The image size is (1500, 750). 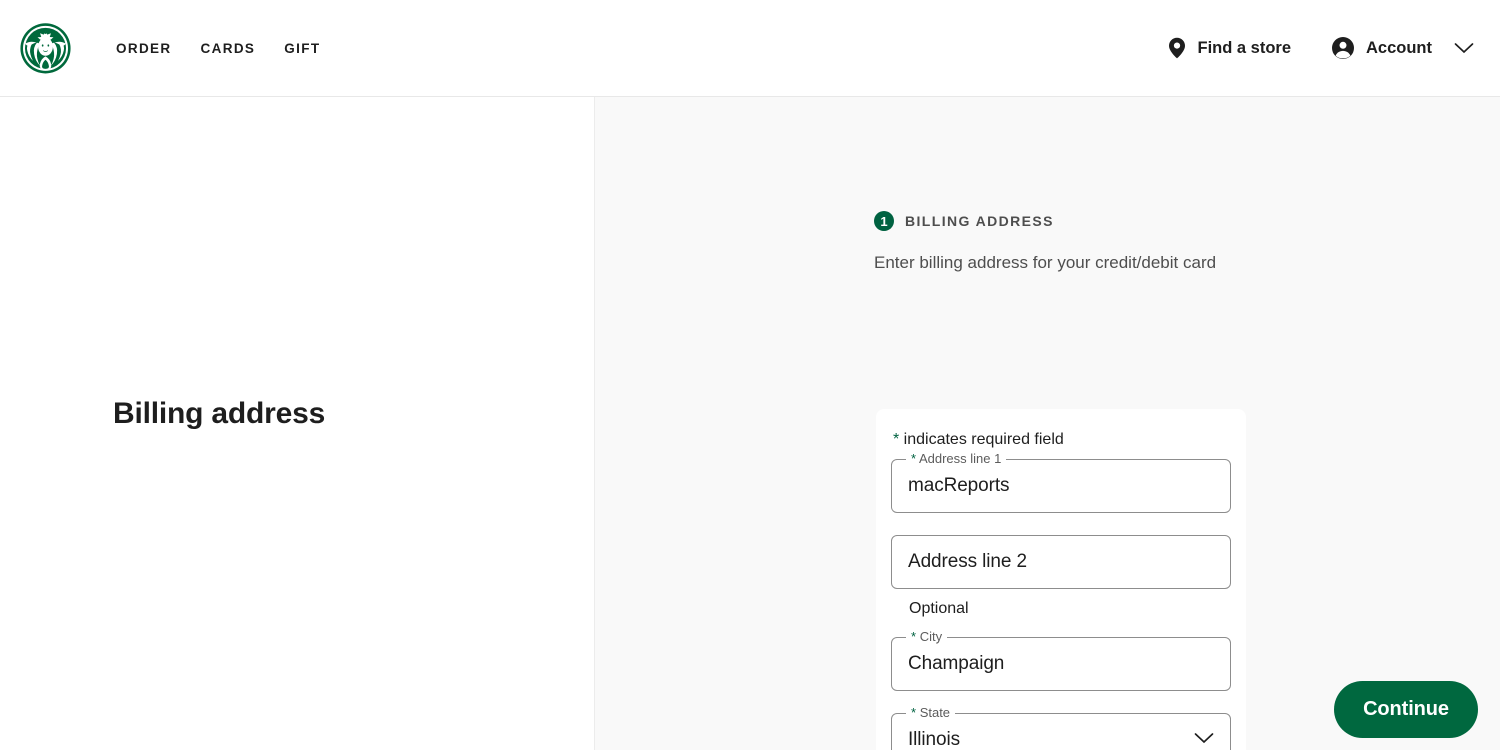 I want to click on nav-link-gift: GIFT, so click(x=302, y=48).